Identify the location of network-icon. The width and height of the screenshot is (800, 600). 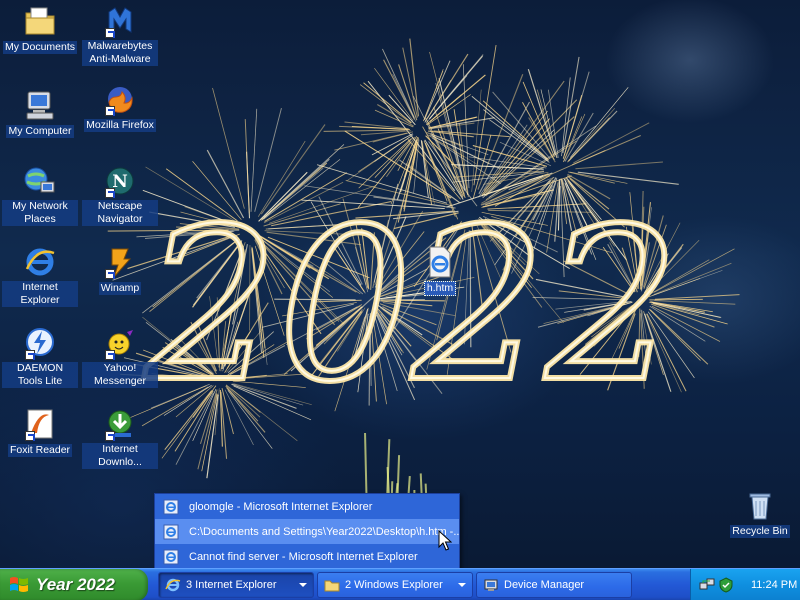
(40, 181).